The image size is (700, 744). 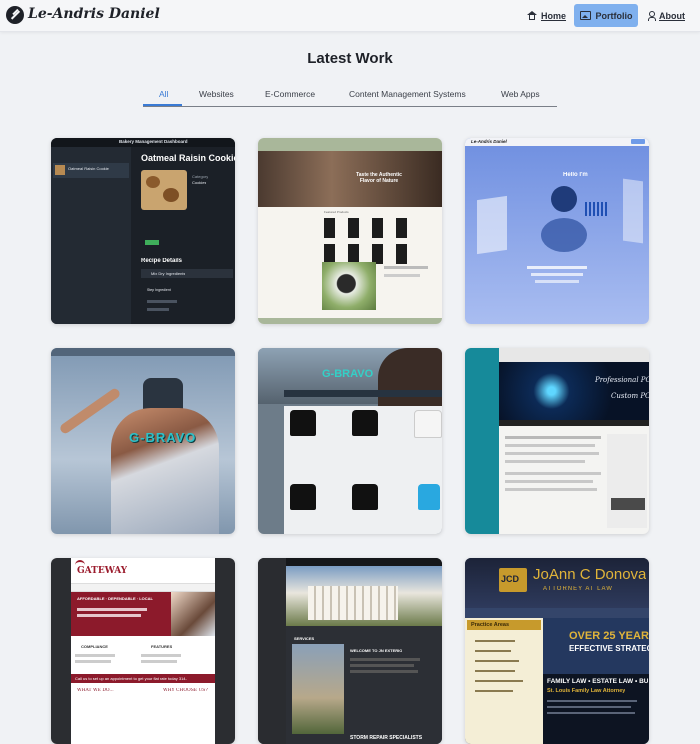 What do you see at coordinates (574, 391) in the screenshot?
I see `hero-banner` at bounding box center [574, 391].